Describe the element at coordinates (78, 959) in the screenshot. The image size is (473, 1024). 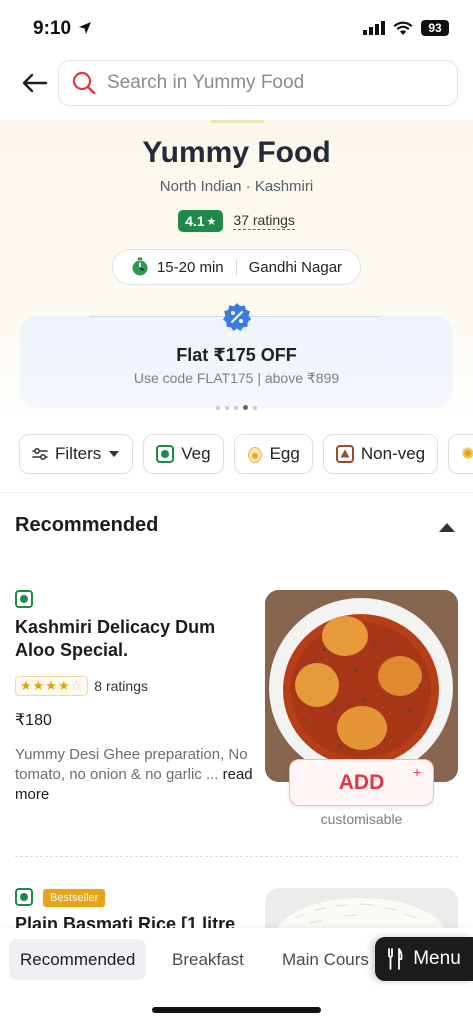
I see `tab-recommended: Recommended` at that location.